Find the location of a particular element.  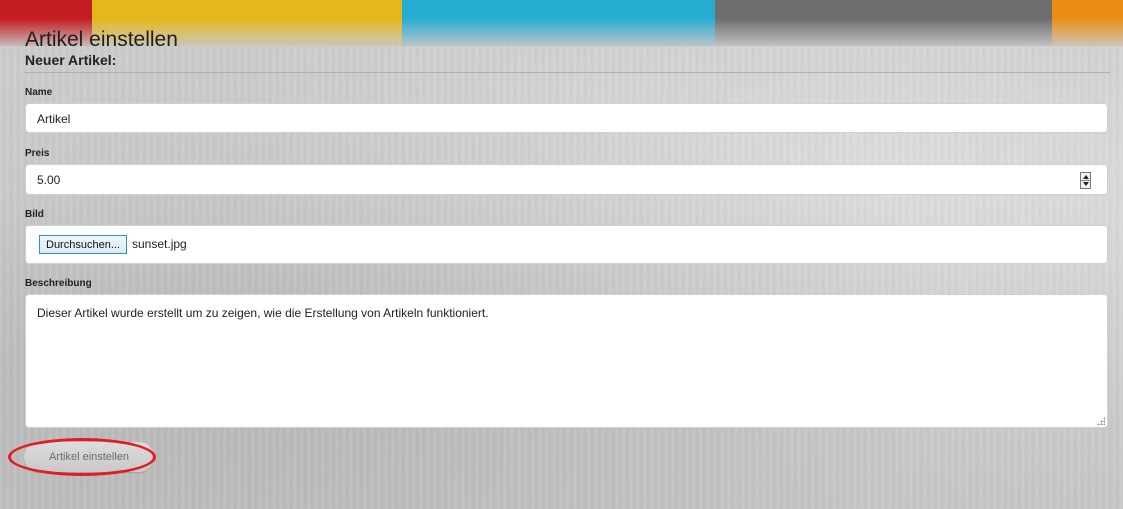

resize-grip-icon is located at coordinates (1101, 421).